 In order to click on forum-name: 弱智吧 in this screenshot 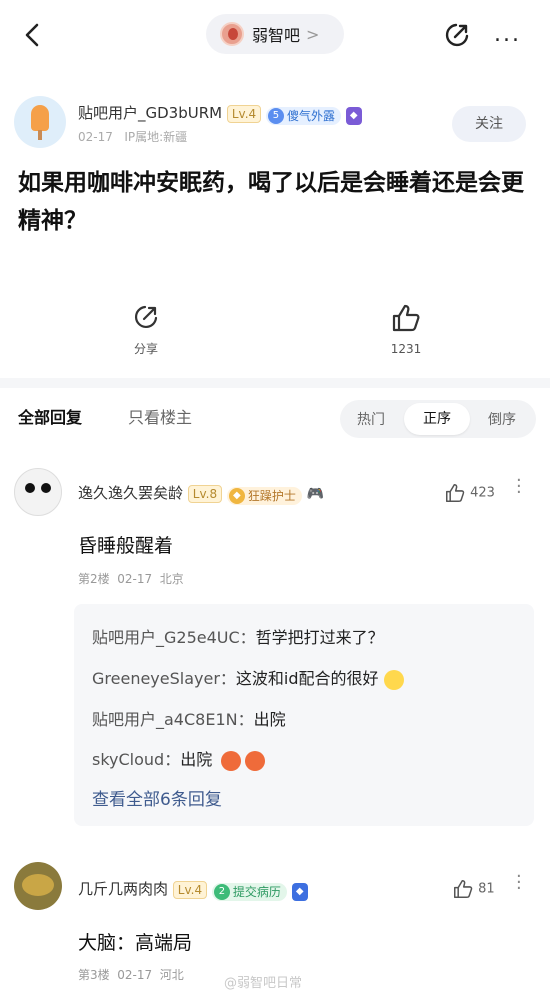, I will do `click(276, 35)`.